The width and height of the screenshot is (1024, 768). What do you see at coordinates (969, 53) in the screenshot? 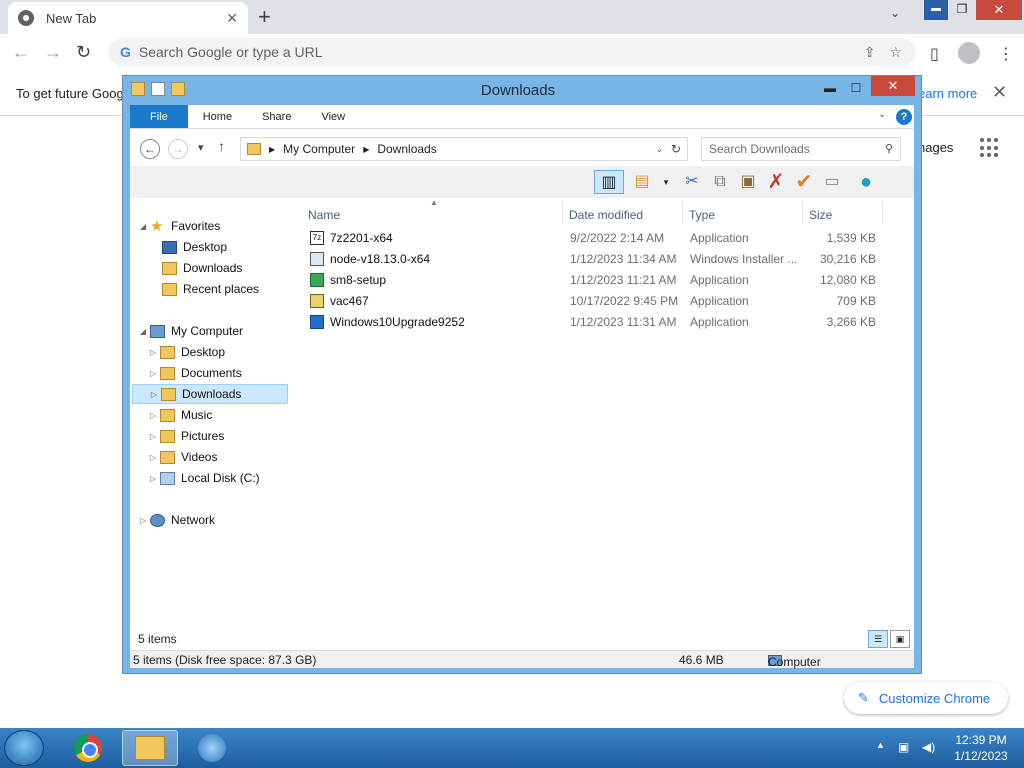
I see `profile-avatar-icon` at bounding box center [969, 53].